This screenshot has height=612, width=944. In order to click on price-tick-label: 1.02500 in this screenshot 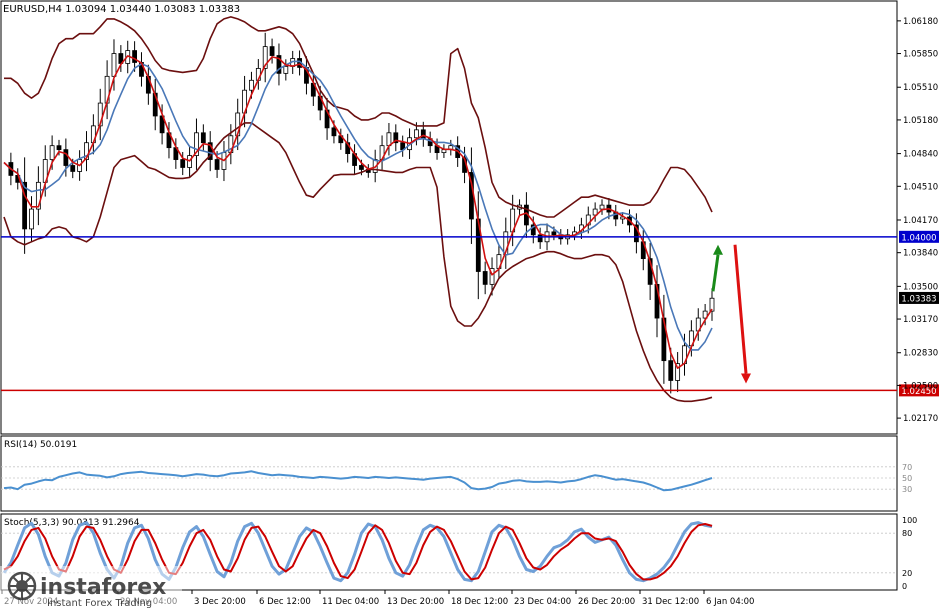, I will do `click(920, 386)`.